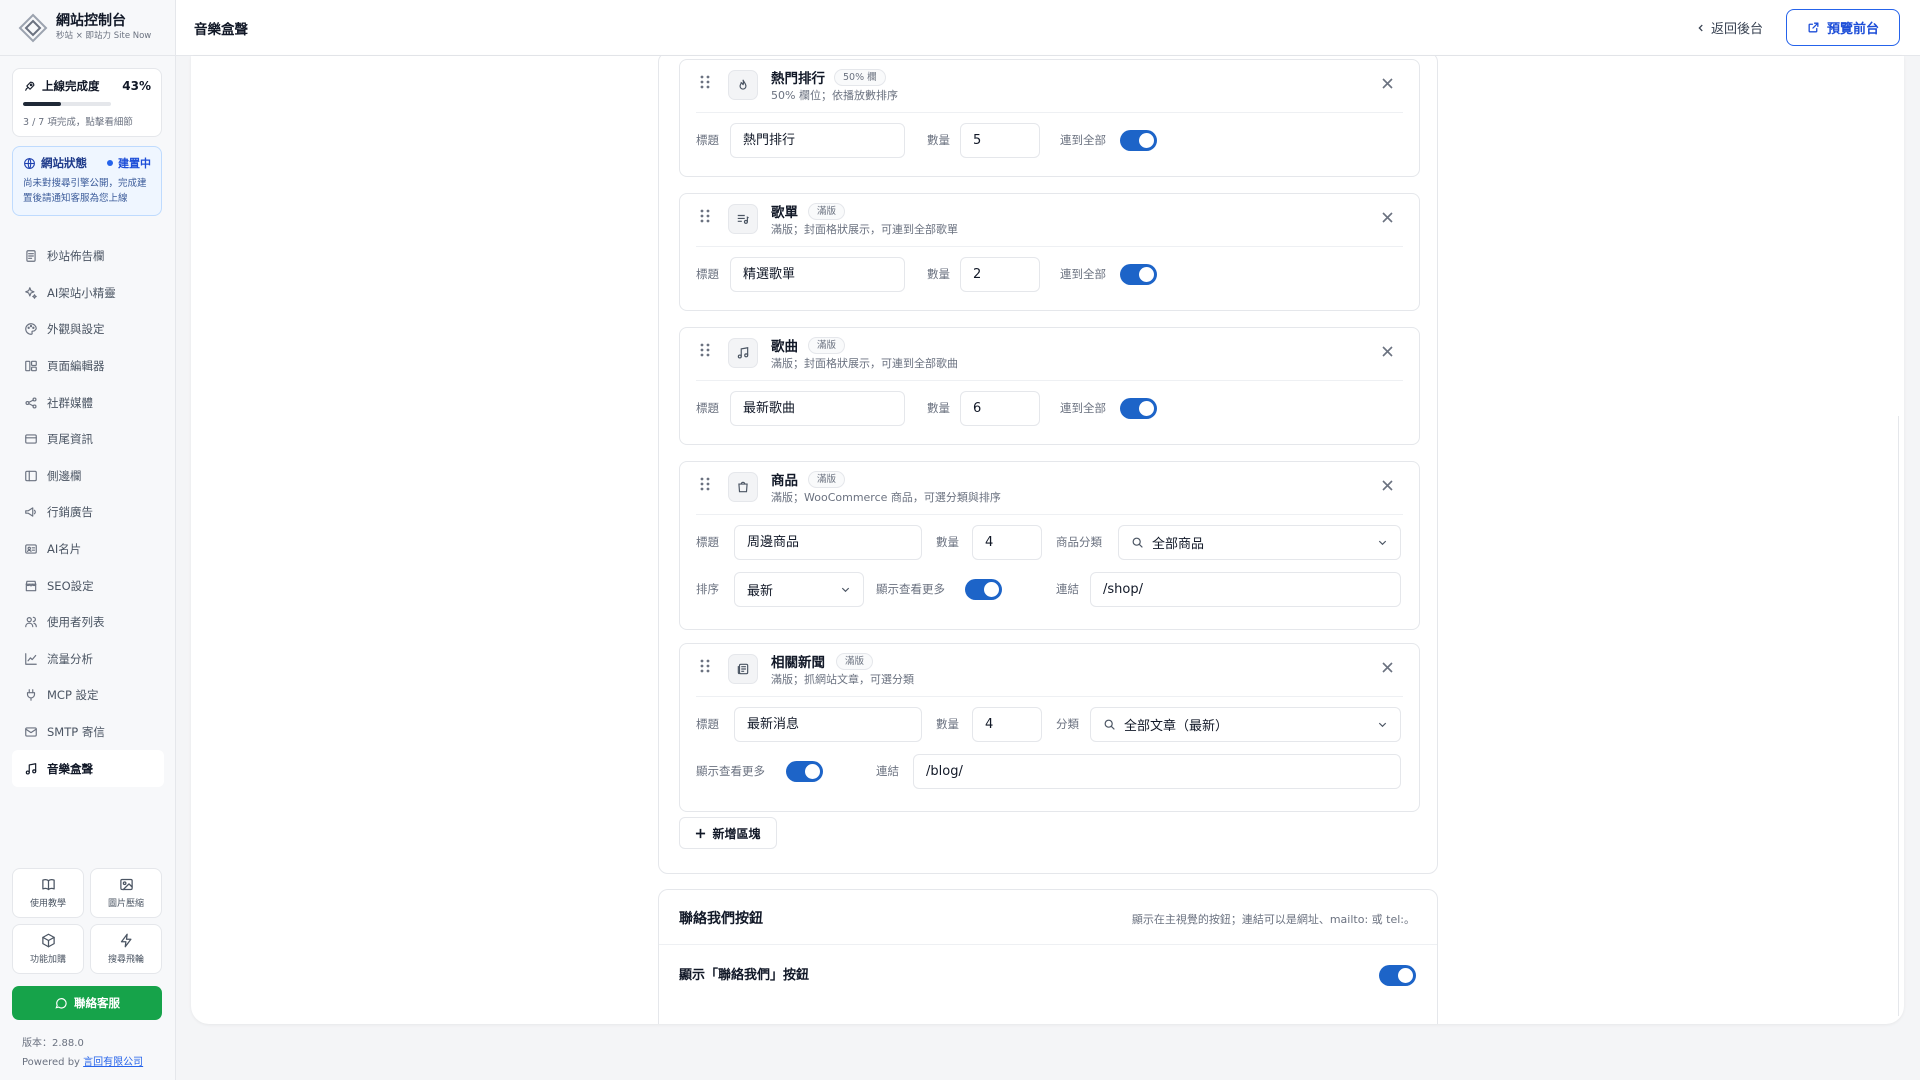 Image resolution: width=1920 pixels, height=1080 pixels. I want to click on block-header: 歌單 滿版 滿版；封面格狀展示，可連到全部歌單, so click(1049, 220).